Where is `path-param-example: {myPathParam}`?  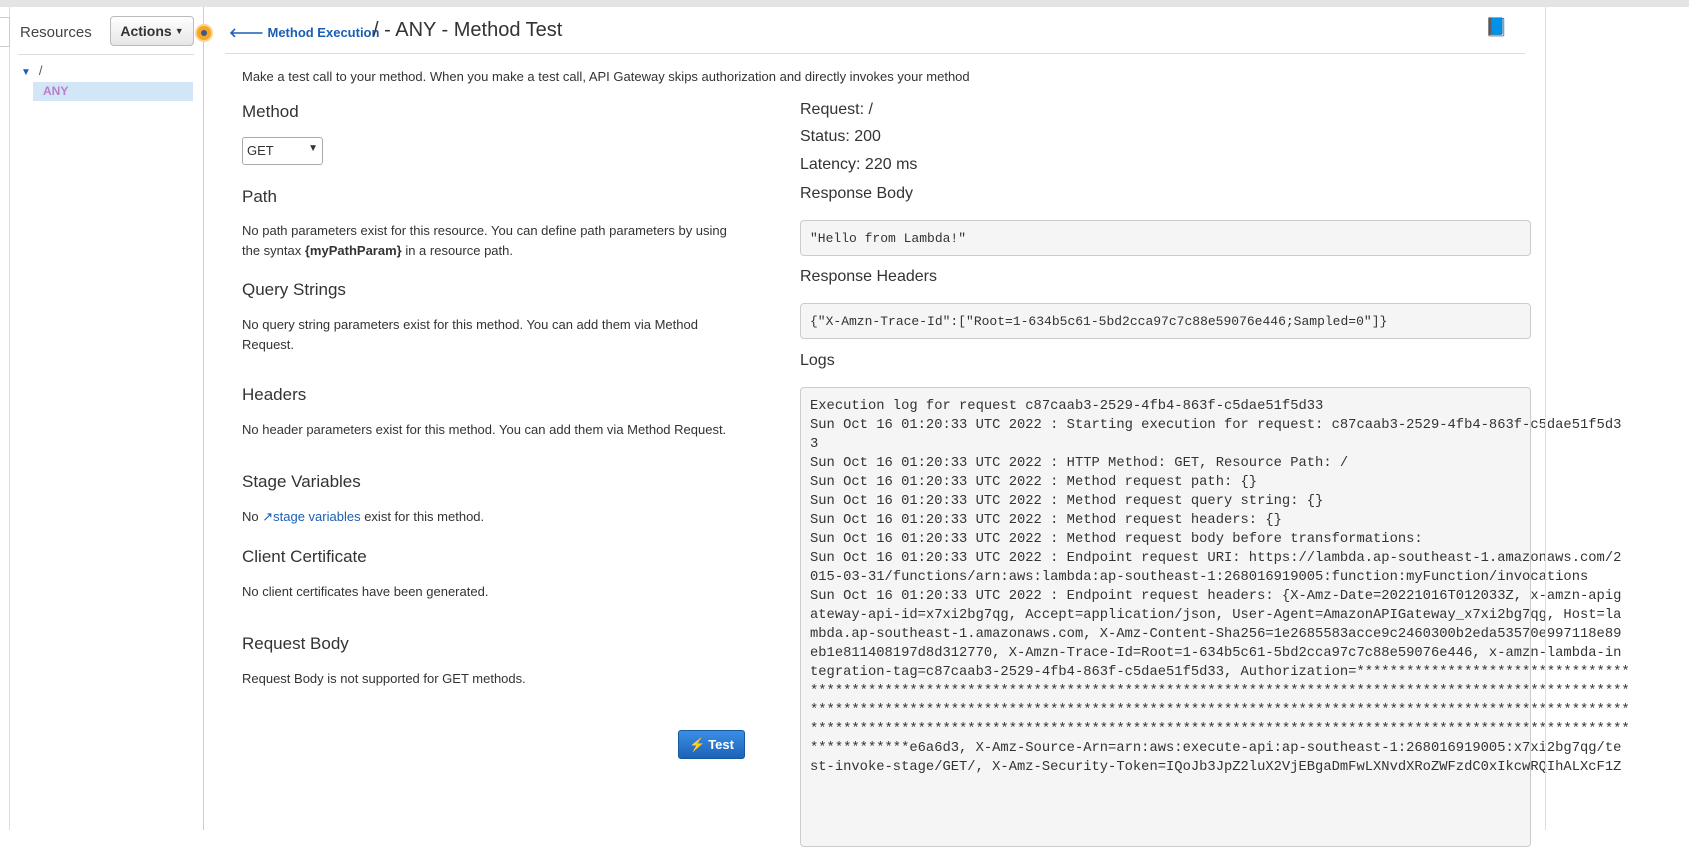
path-param-example: {myPathParam} is located at coordinates (353, 250).